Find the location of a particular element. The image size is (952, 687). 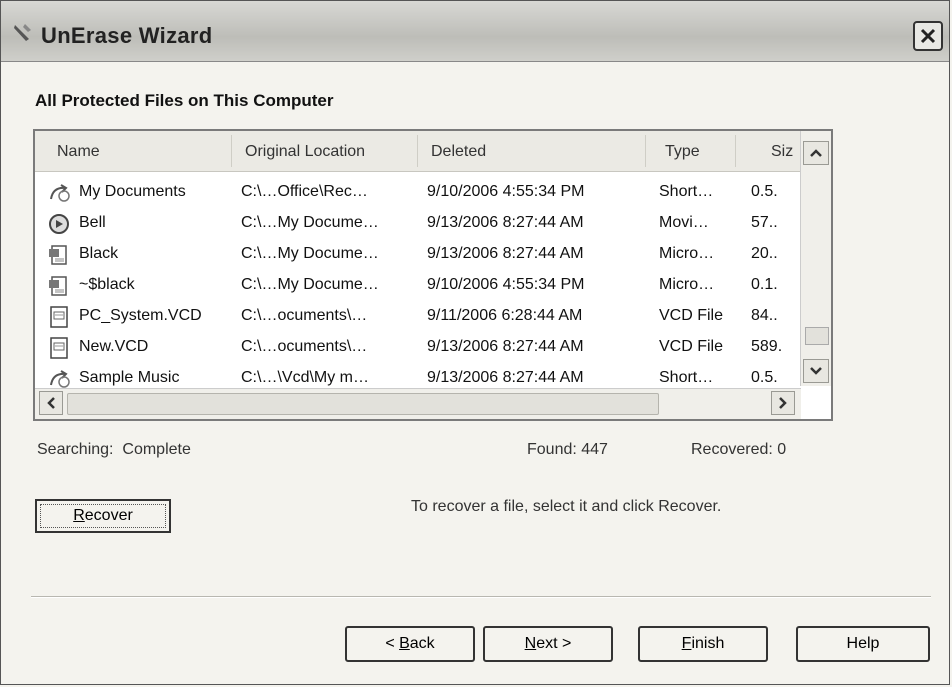

chevron-left-icon is located at coordinates (51, 403).